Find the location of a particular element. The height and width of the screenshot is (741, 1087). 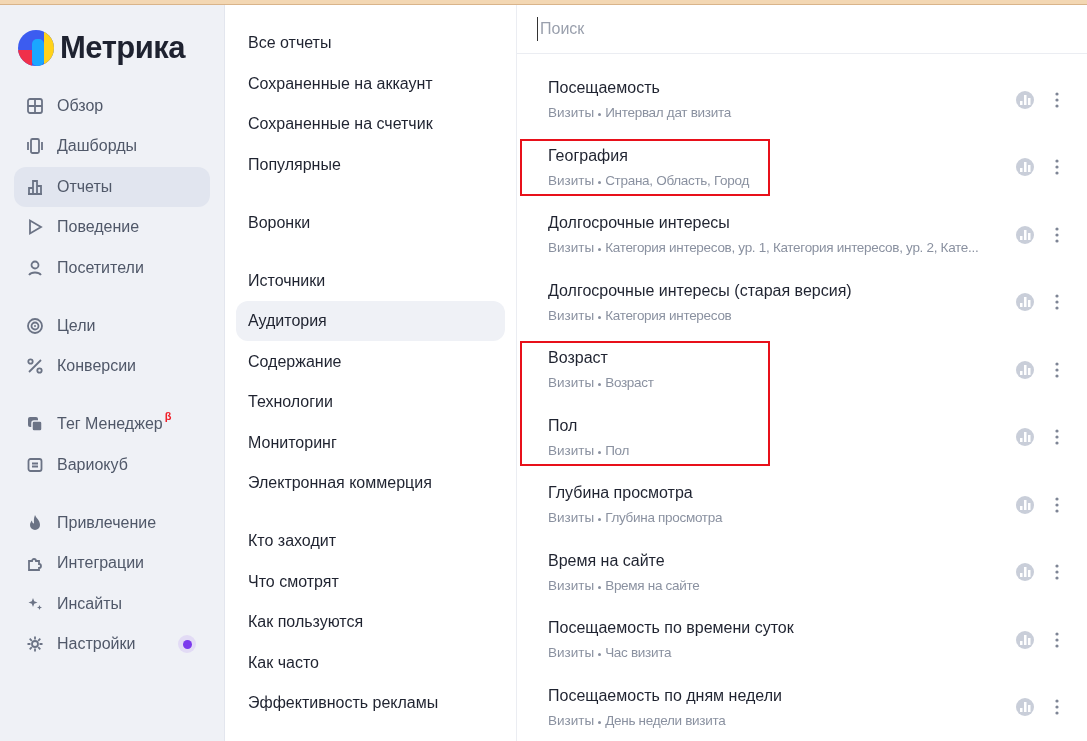

report-title: Посещаемость по времени суток is located at coordinates (671, 628).